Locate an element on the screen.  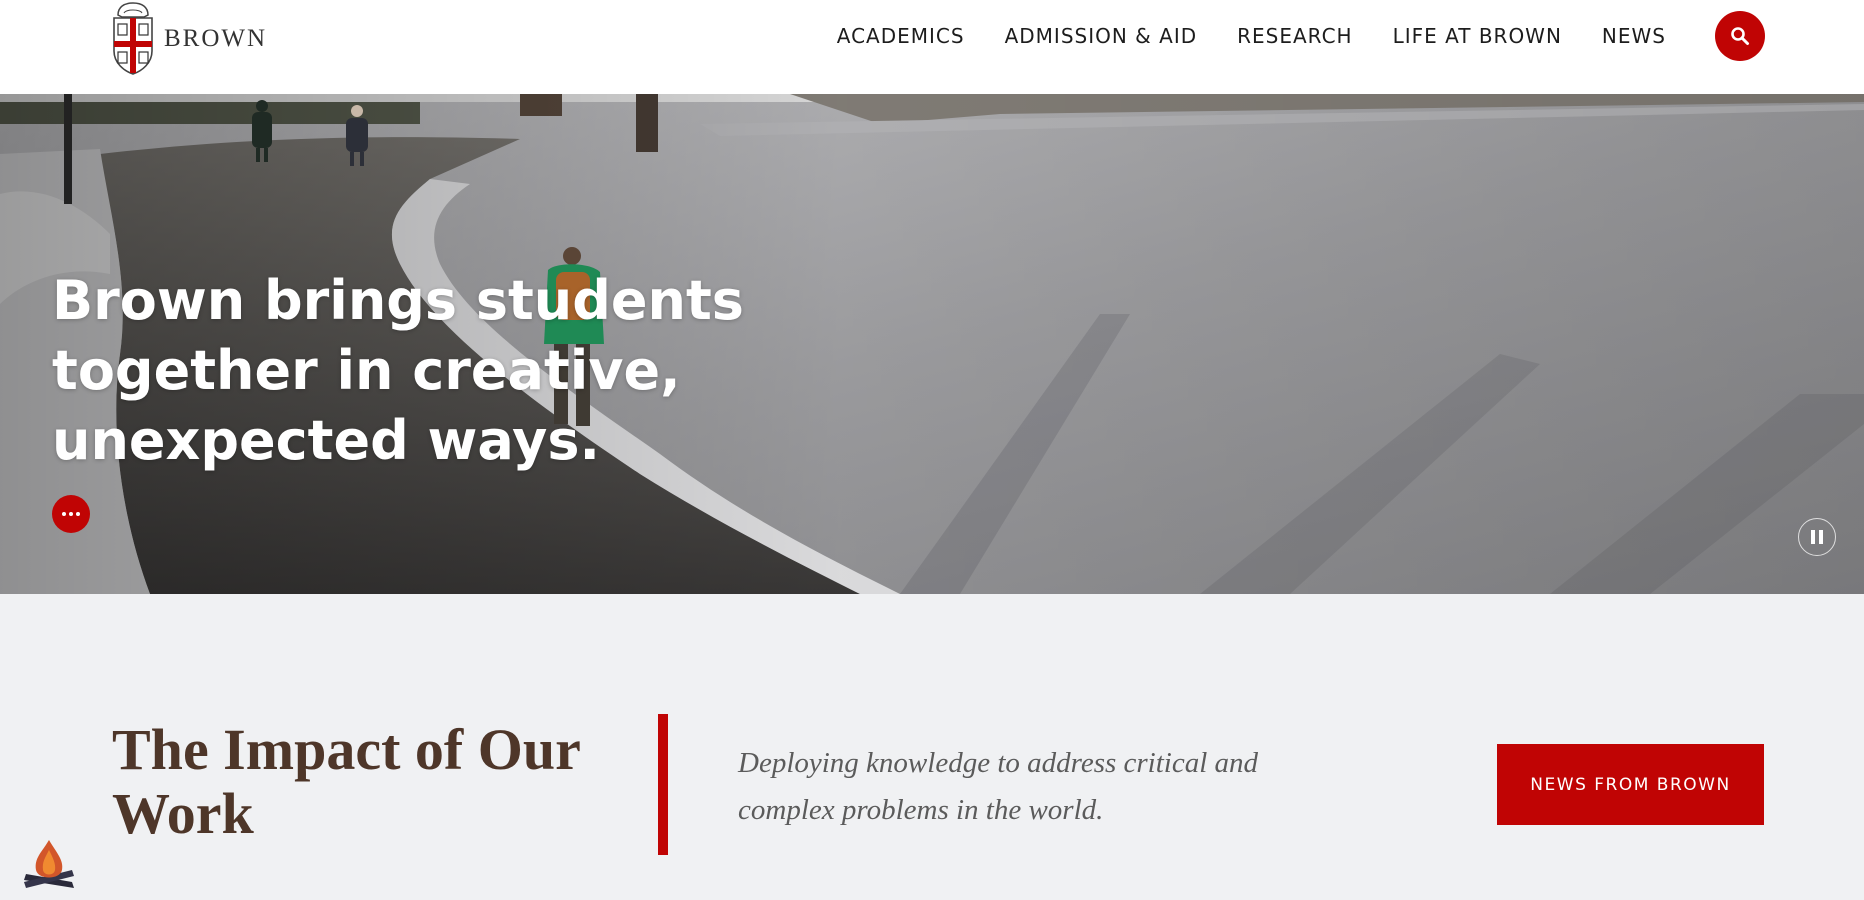
impact-divider is located at coordinates (663, 784).